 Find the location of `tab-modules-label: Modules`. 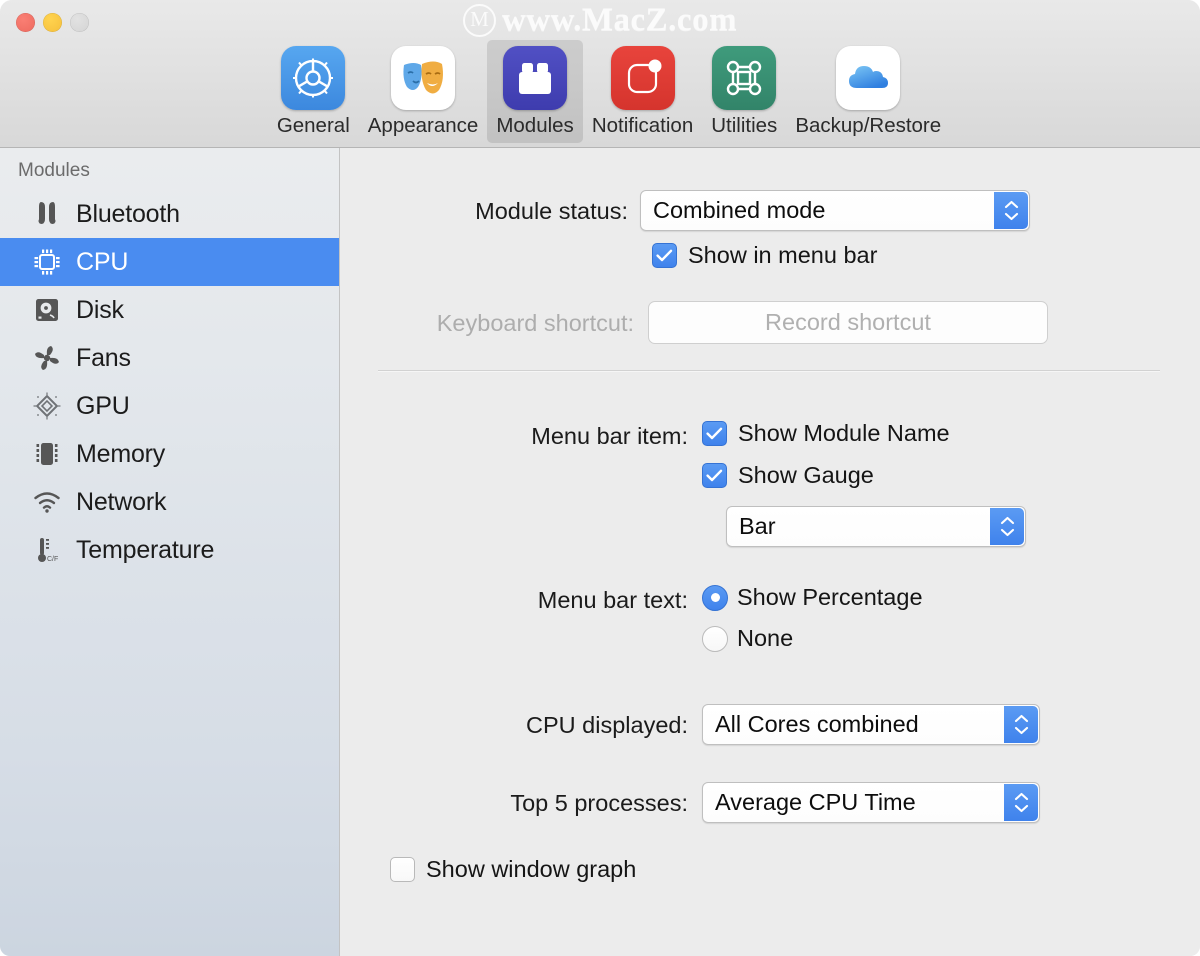

tab-modules-label: Modules is located at coordinates (535, 125).